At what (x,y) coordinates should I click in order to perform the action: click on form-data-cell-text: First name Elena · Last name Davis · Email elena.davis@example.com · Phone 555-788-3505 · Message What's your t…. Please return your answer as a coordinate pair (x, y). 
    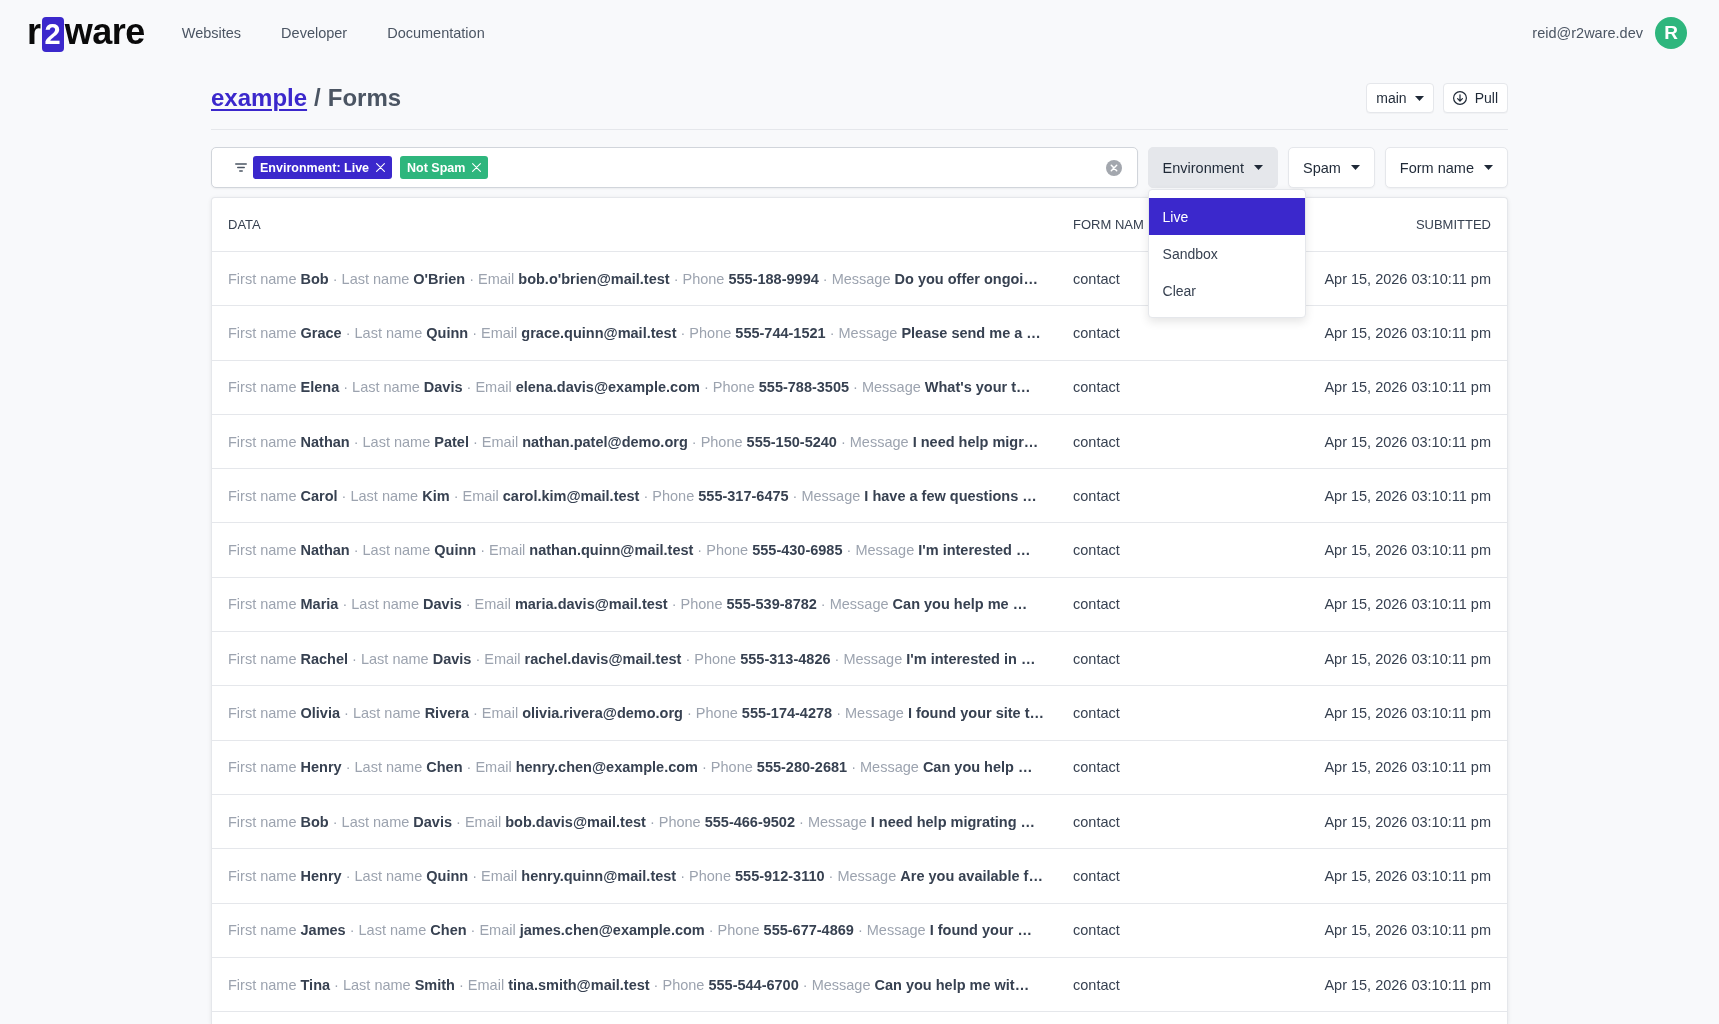
    Looking at the image, I should click on (630, 387).